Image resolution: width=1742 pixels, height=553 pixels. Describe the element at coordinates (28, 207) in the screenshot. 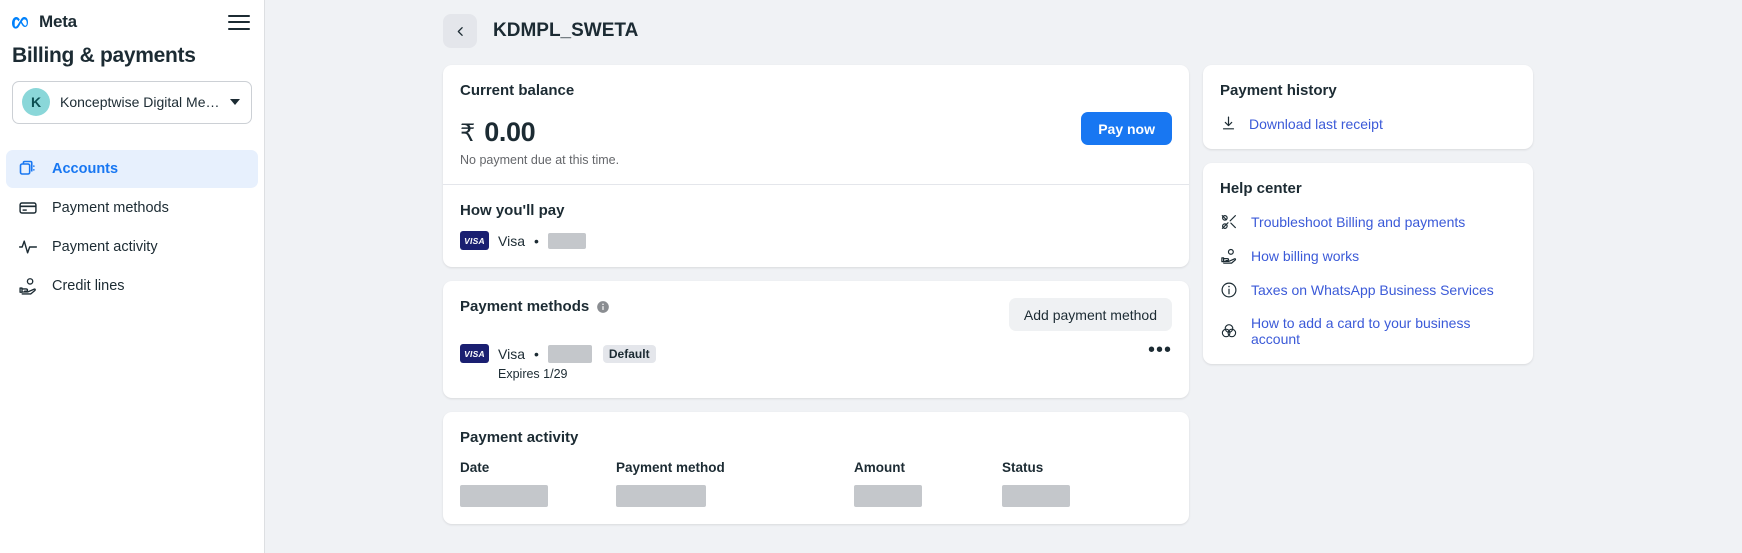

I see `credit-card-icon` at that location.